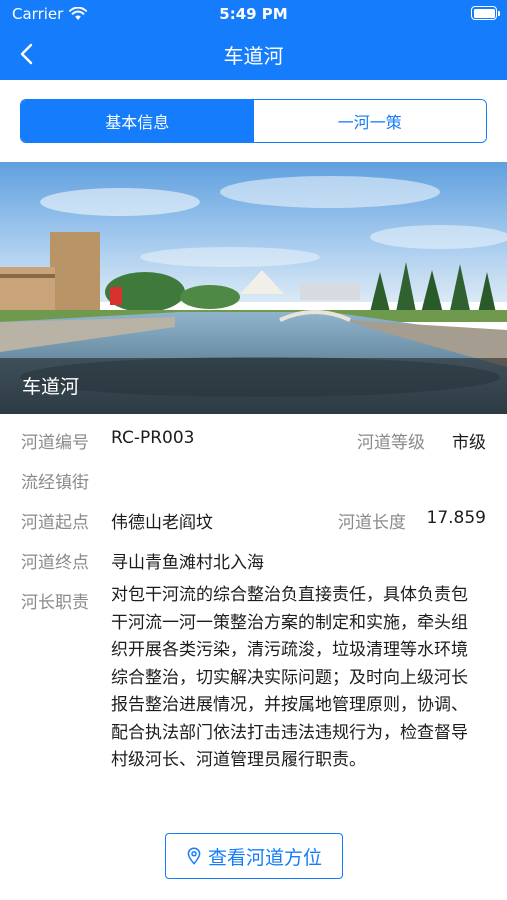 The width and height of the screenshot is (507, 900). I want to click on towns-label: 流经镇街, so click(55, 483).